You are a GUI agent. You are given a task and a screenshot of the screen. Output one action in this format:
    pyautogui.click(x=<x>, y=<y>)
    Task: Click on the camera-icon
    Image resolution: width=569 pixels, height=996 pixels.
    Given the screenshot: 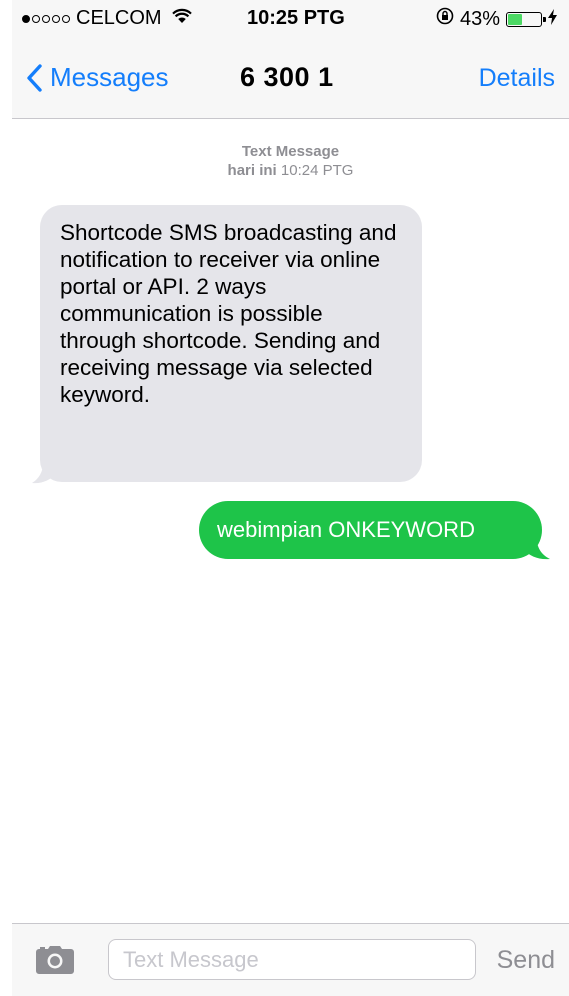 What is the action you would take?
    pyautogui.click(x=55, y=960)
    